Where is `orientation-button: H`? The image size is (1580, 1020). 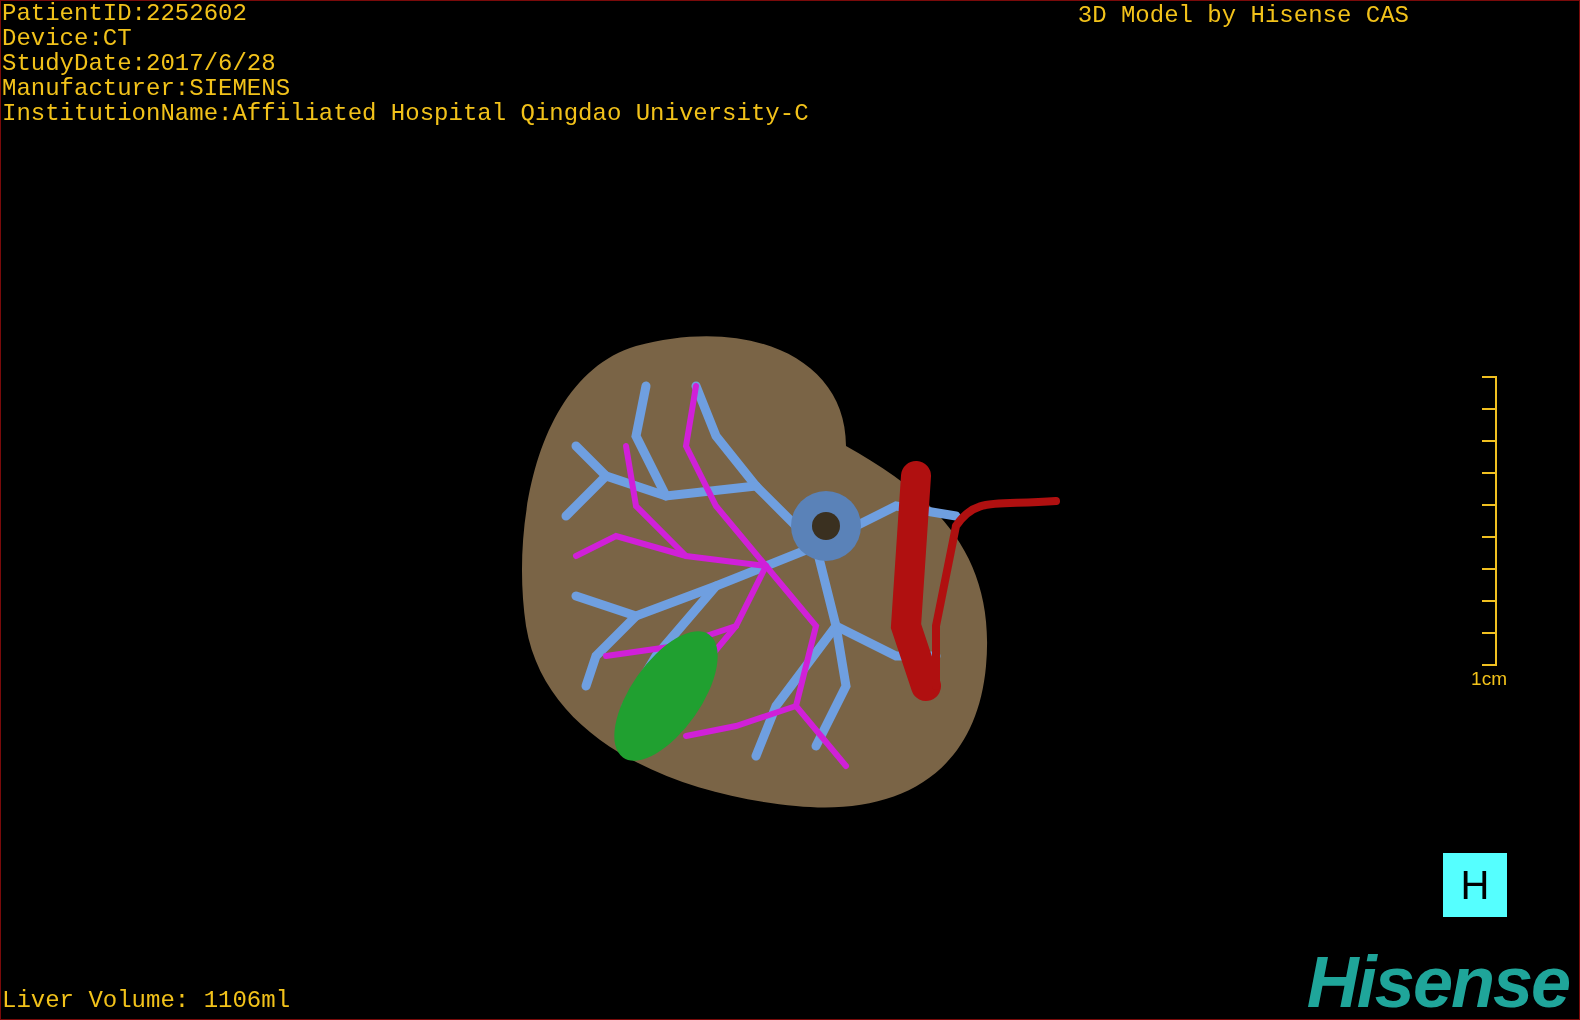 orientation-button: H is located at coordinates (1475, 885).